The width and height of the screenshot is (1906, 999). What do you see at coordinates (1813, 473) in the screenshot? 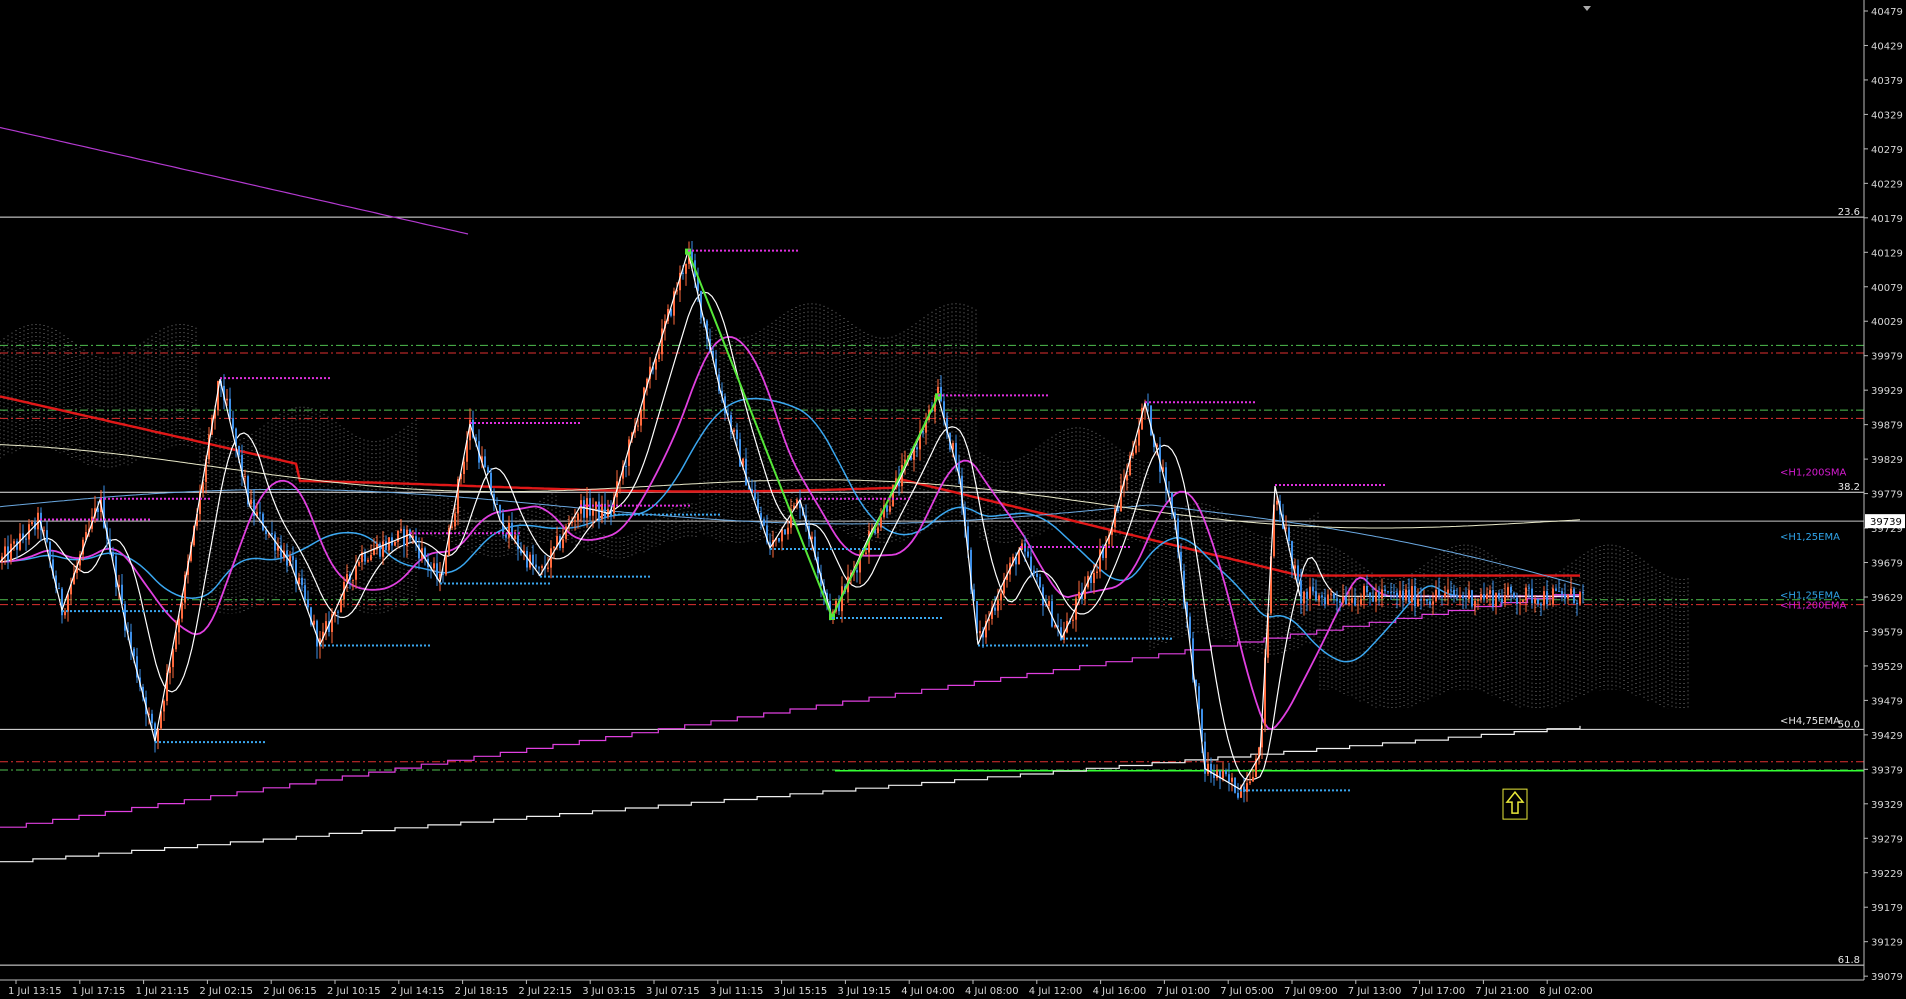
I see `indicator-label: <H1,200SMA` at bounding box center [1813, 473].